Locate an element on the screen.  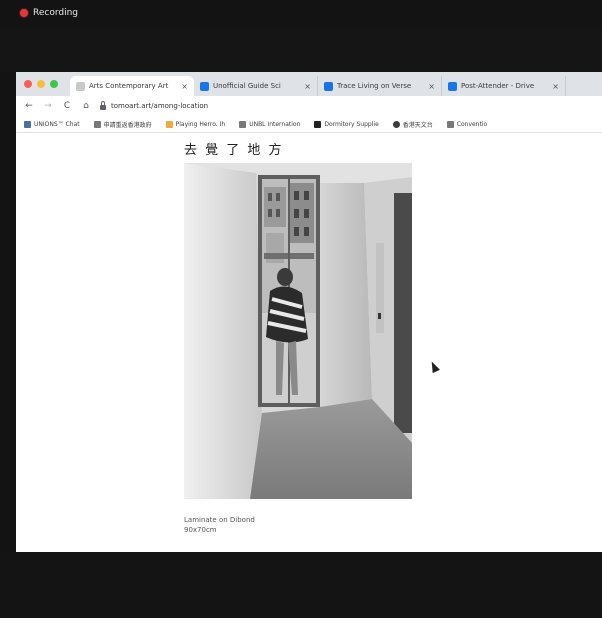
bookmark-item: Dormitory Supplie is located at coordinates (346, 124).